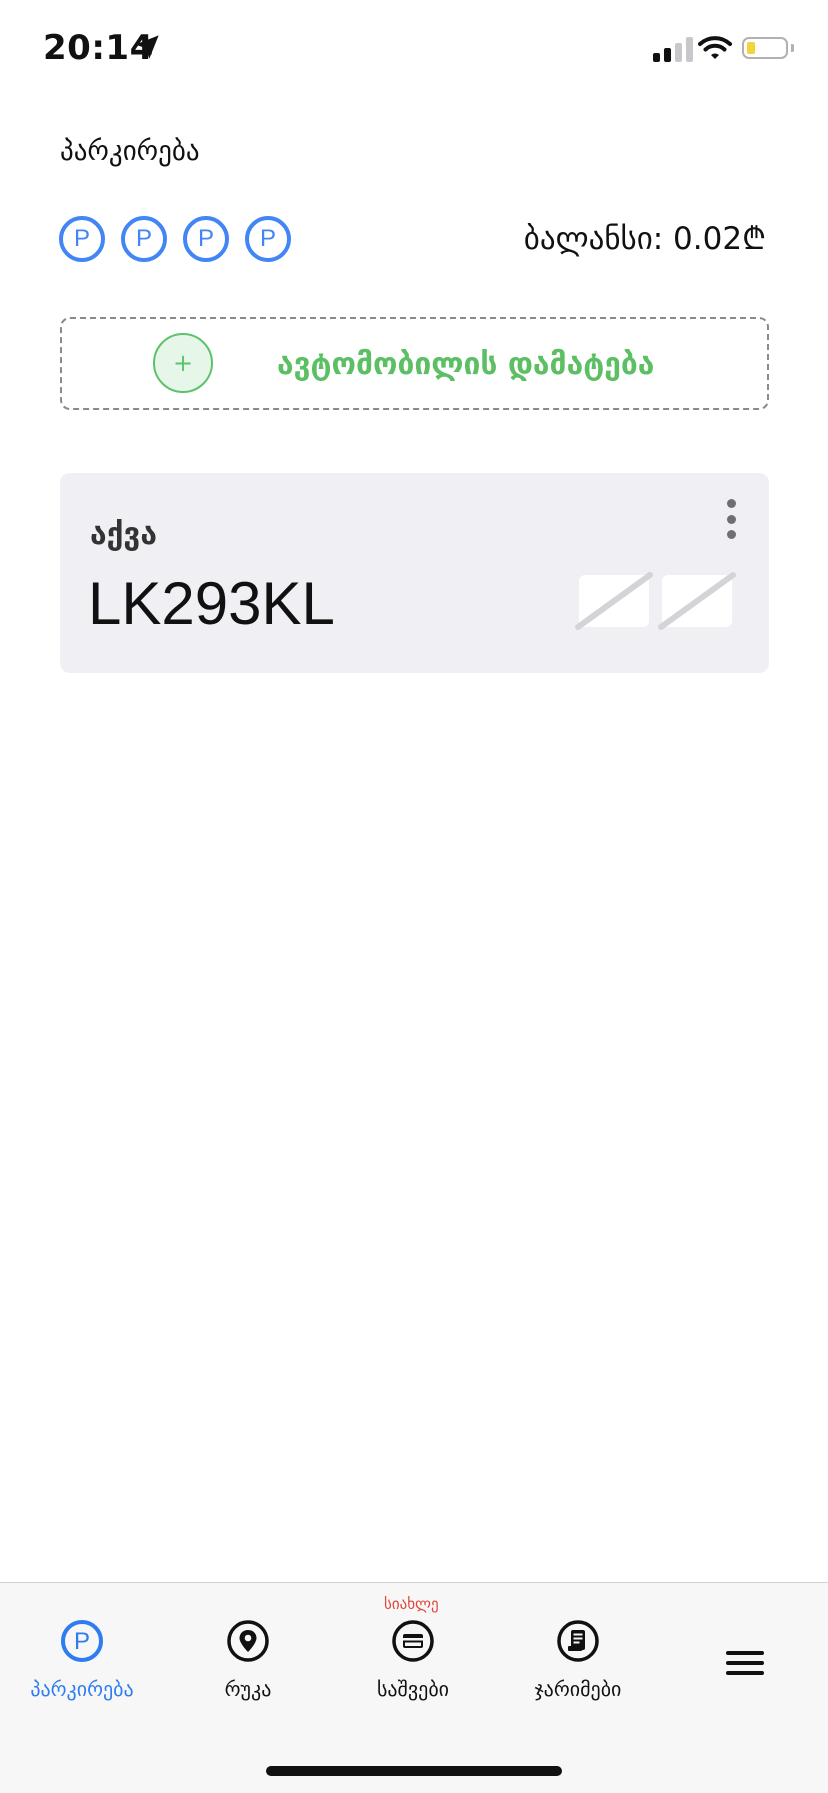 The height and width of the screenshot is (1793, 828). What do you see at coordinates (413, 1641) in the screenshot?
I see `card-icon` at bounding box center [413, 1641].